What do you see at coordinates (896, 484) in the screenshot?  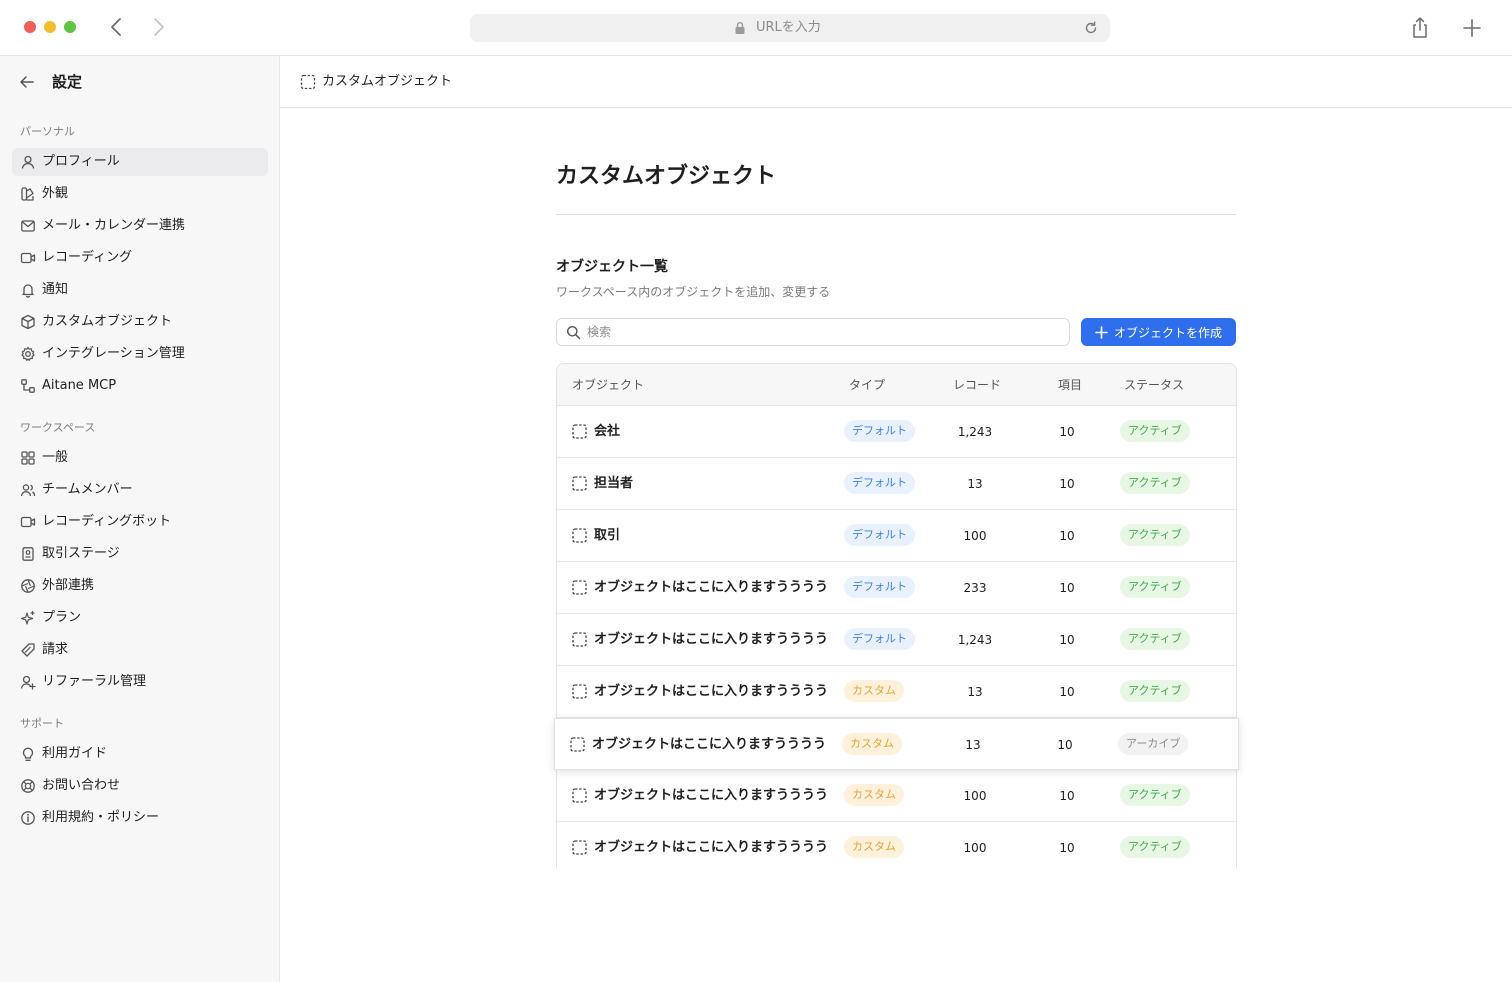 I see `table-row: 担当者 デフォルト 13 10 アクティブ` at bounding box center [896, 484].